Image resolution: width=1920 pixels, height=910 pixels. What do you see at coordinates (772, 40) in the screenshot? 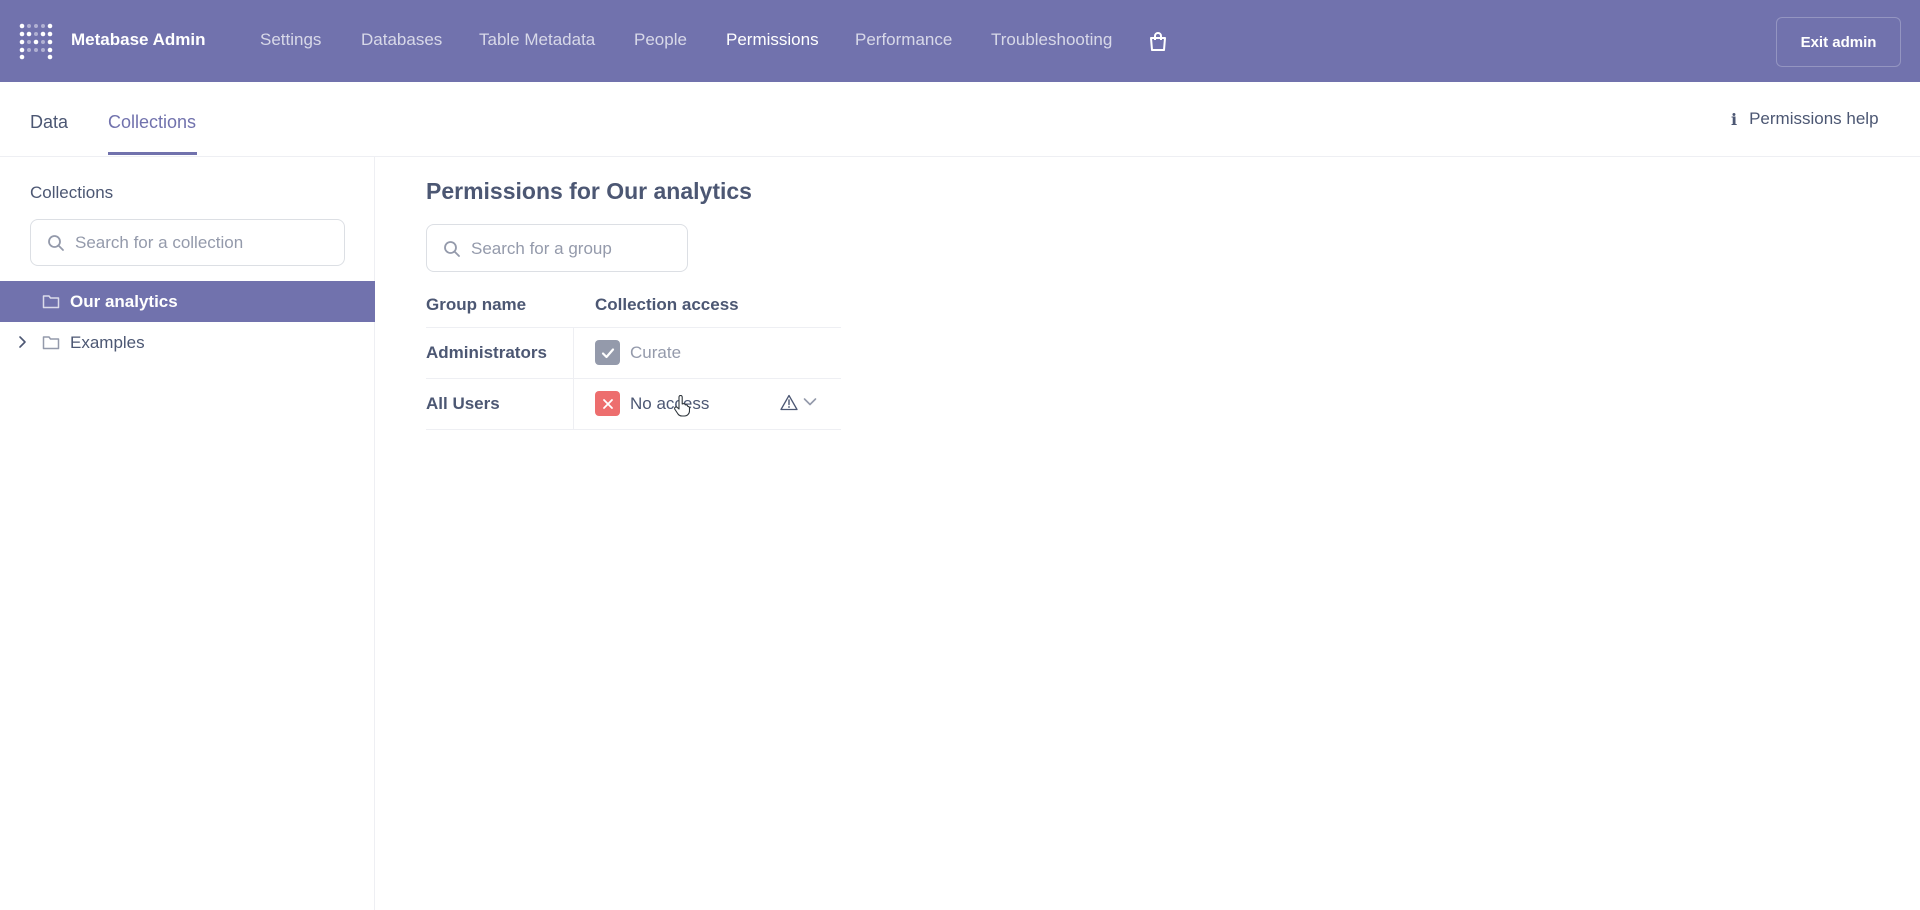
I see `nav-permissions: Permissions` at bounding box center [772, 40].